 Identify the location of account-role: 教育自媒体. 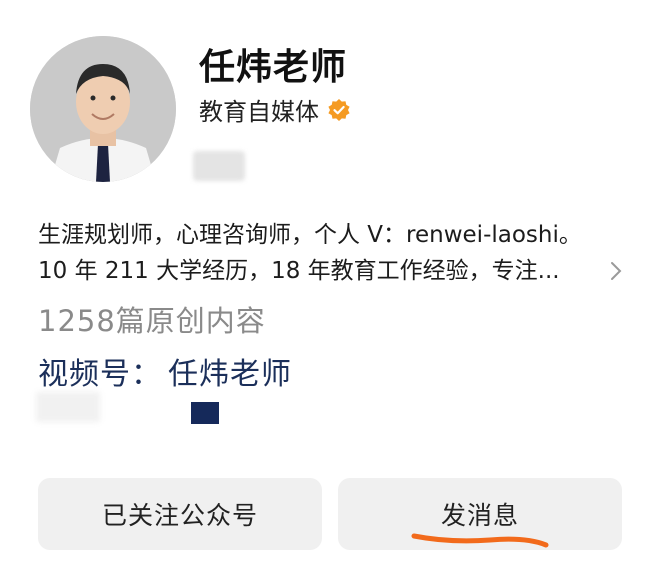
(275, 109).